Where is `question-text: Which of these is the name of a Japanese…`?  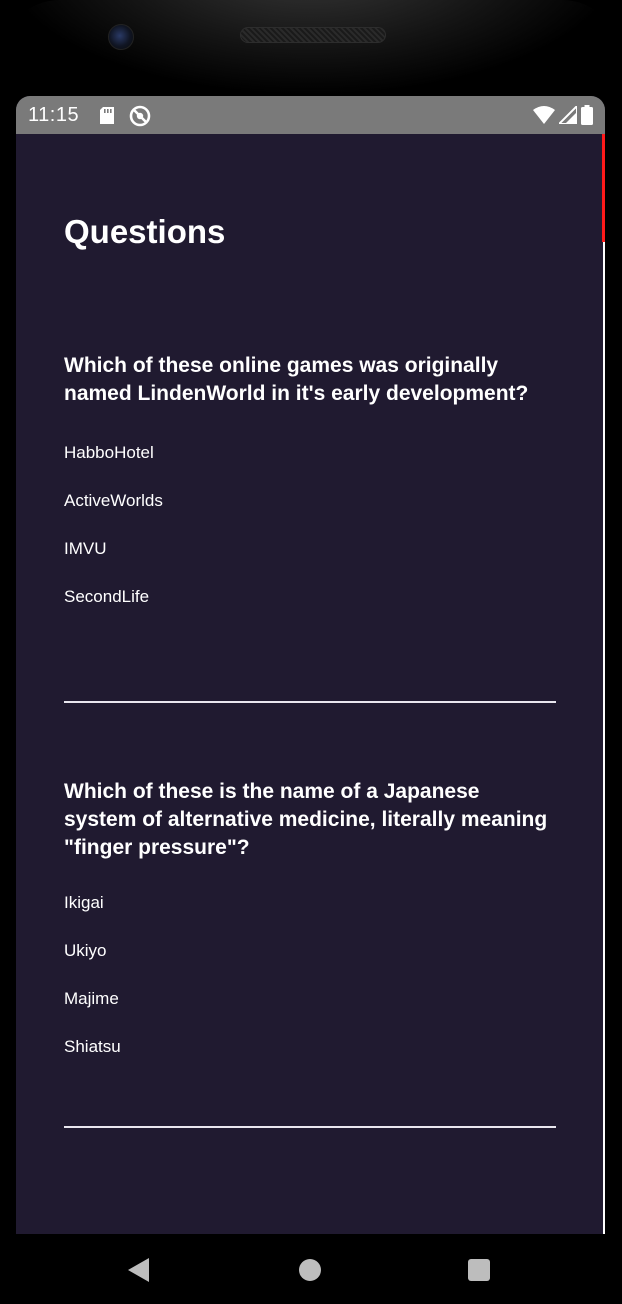
question-text: Which of these is the name of a Japanese… is located at coordinates (306, 819).